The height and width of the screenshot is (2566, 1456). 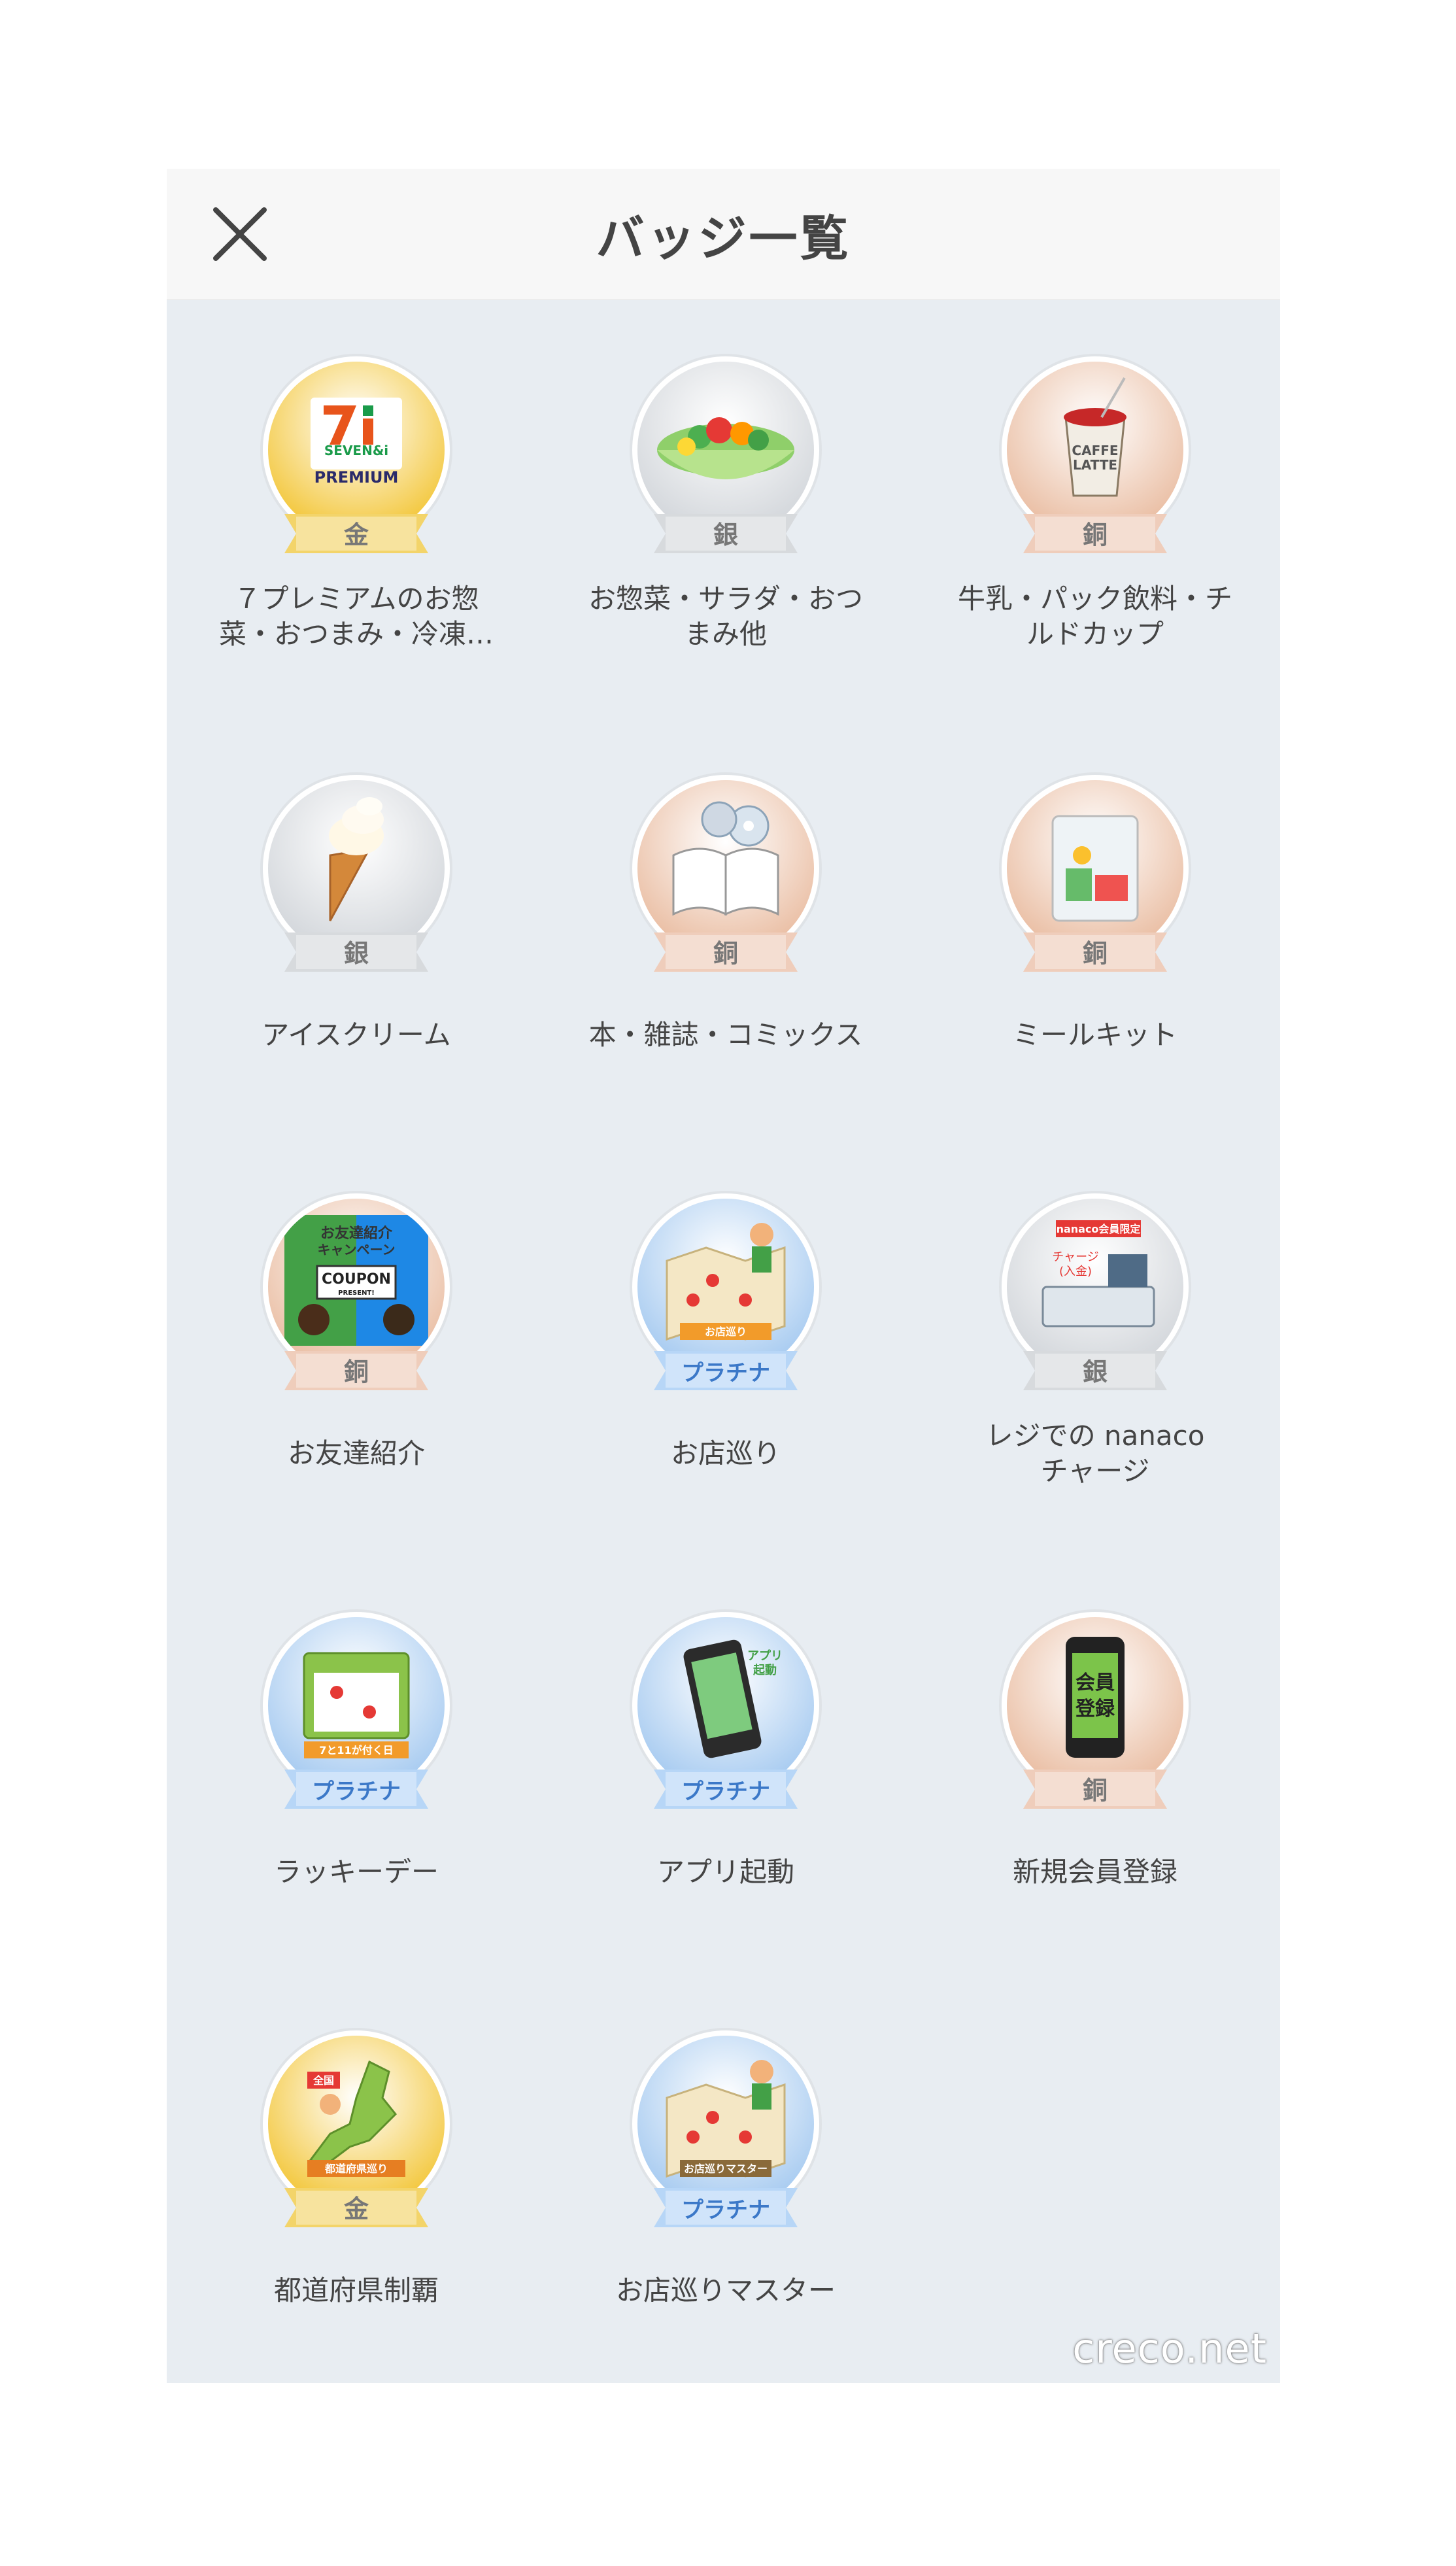 I want to click on japan-map-icon: 全国 都道府県巡り 金, so click(x=356, y=2127).